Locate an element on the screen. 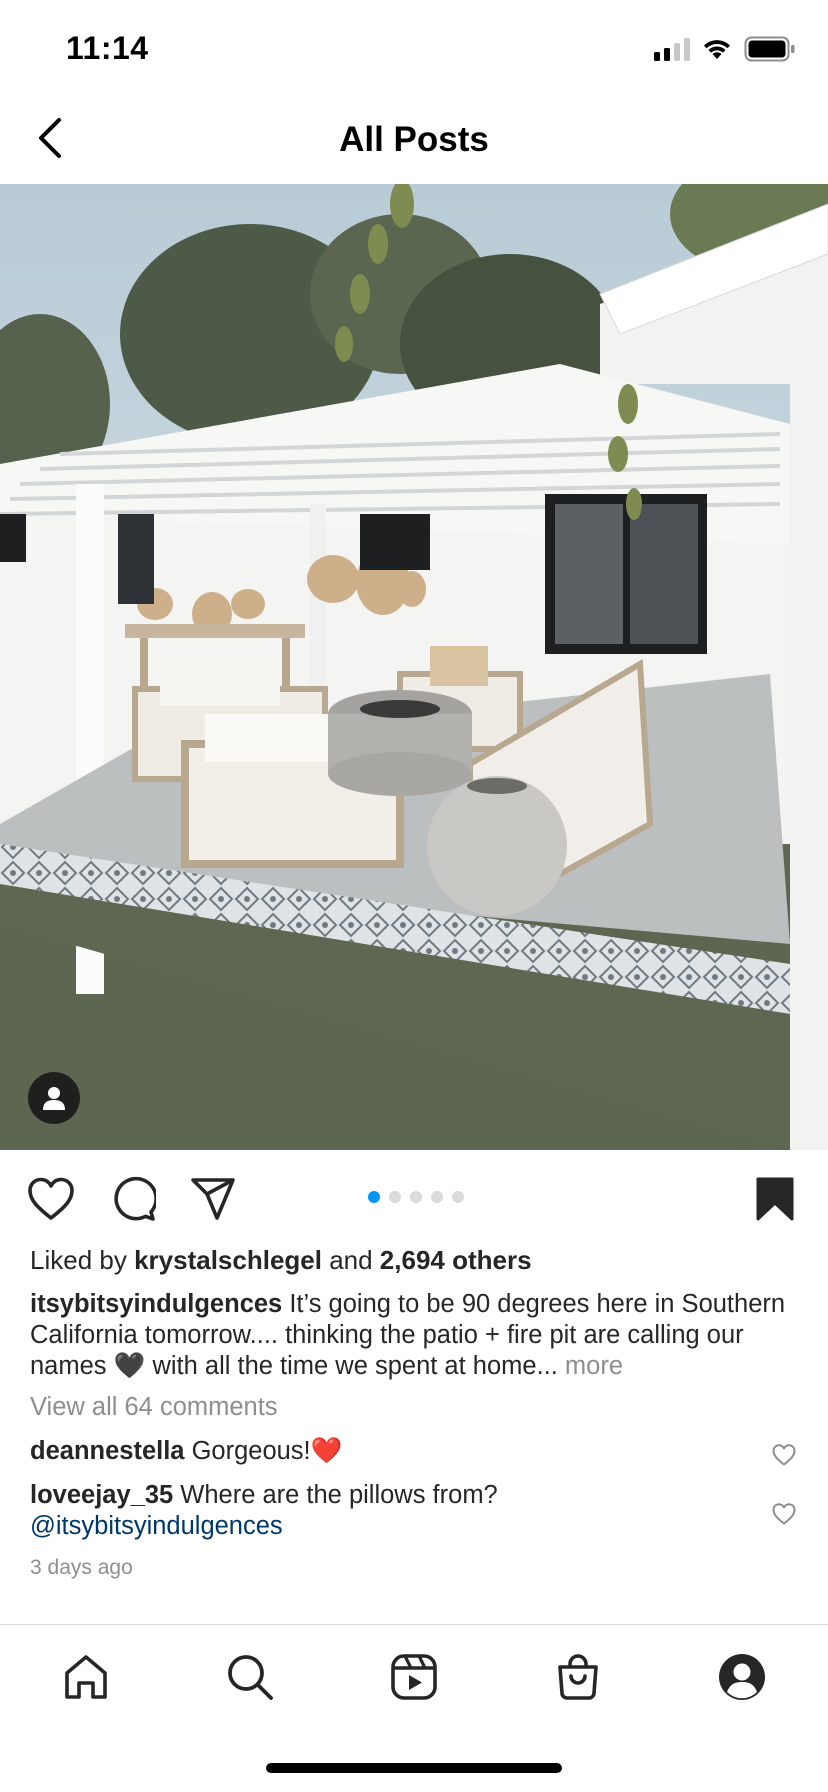 This screenshot has width=828, height=1792. header: All Posts is located at coordinates (414, 138).